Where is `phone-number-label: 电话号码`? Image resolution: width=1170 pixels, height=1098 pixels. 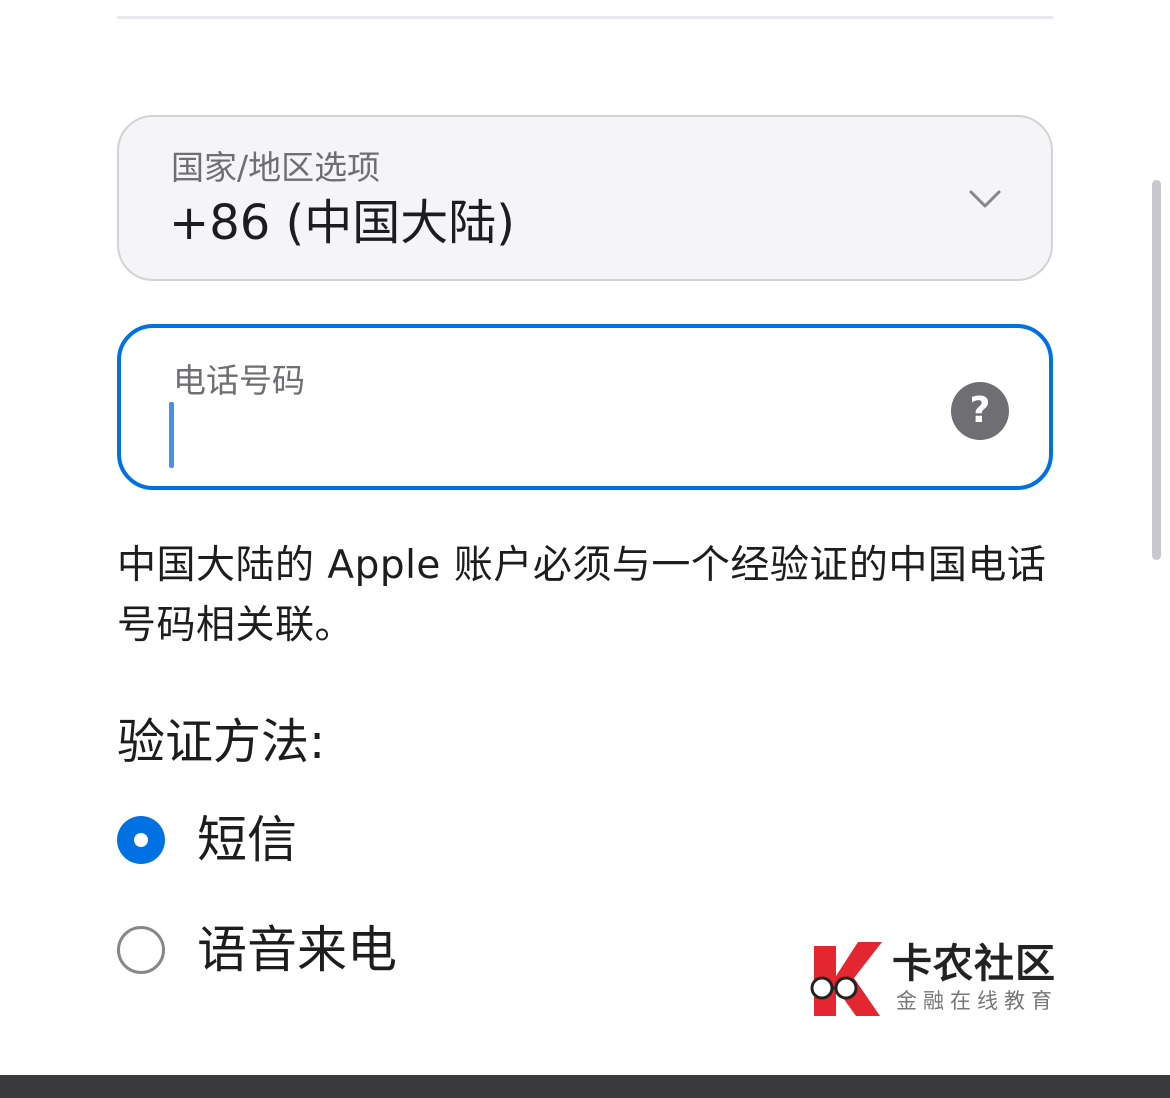 phone-number-label: 电话号码 is located at coordinates (239, 380).